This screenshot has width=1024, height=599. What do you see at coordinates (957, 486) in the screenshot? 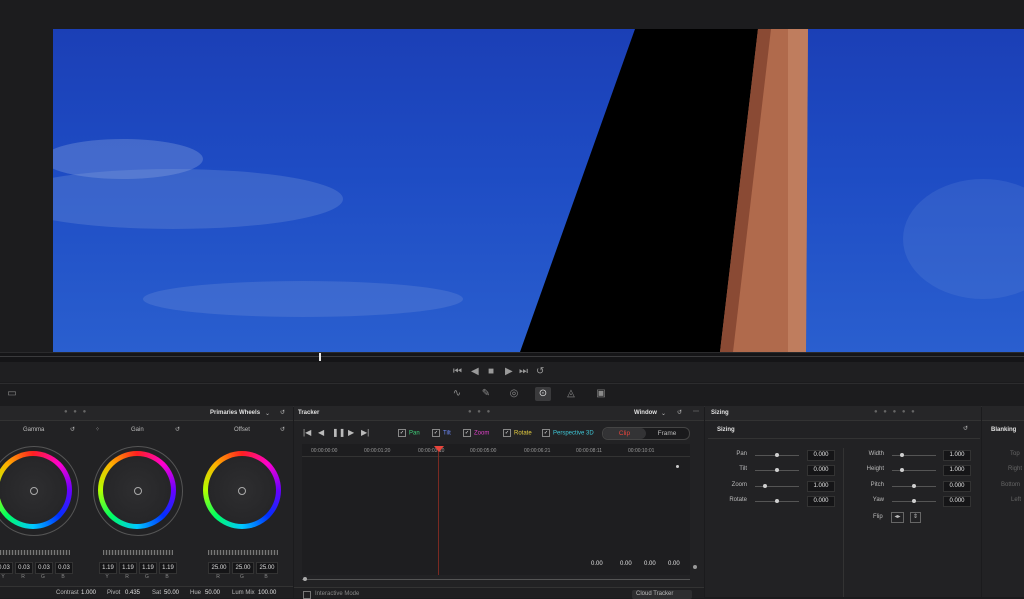
I see `pitch-param-value: 0.000` at bounding box center [957, 486].